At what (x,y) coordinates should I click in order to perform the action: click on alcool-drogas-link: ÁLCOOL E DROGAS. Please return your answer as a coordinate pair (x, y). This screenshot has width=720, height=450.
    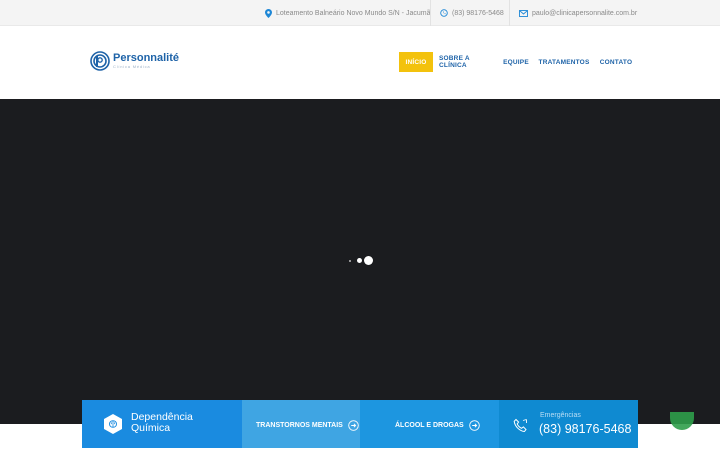
    Looking at the image, I should click on (437, 425).